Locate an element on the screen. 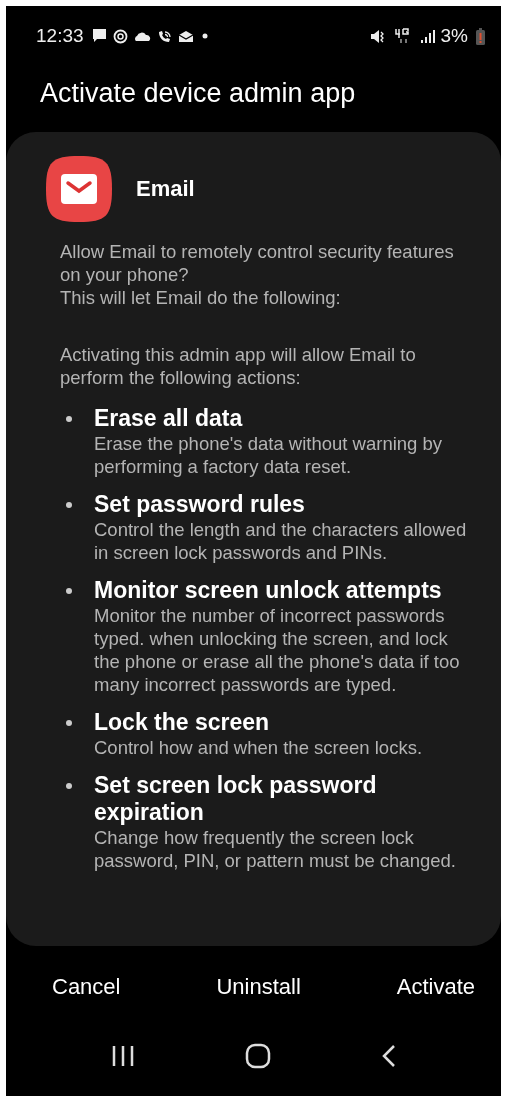 The image size is (507, 1102). chat-icon is located at coordinates (99, 36).